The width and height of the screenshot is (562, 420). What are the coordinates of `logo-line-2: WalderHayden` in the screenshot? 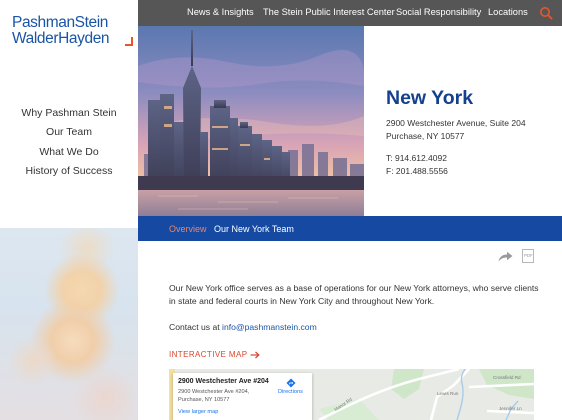 It's located at (61, 38).